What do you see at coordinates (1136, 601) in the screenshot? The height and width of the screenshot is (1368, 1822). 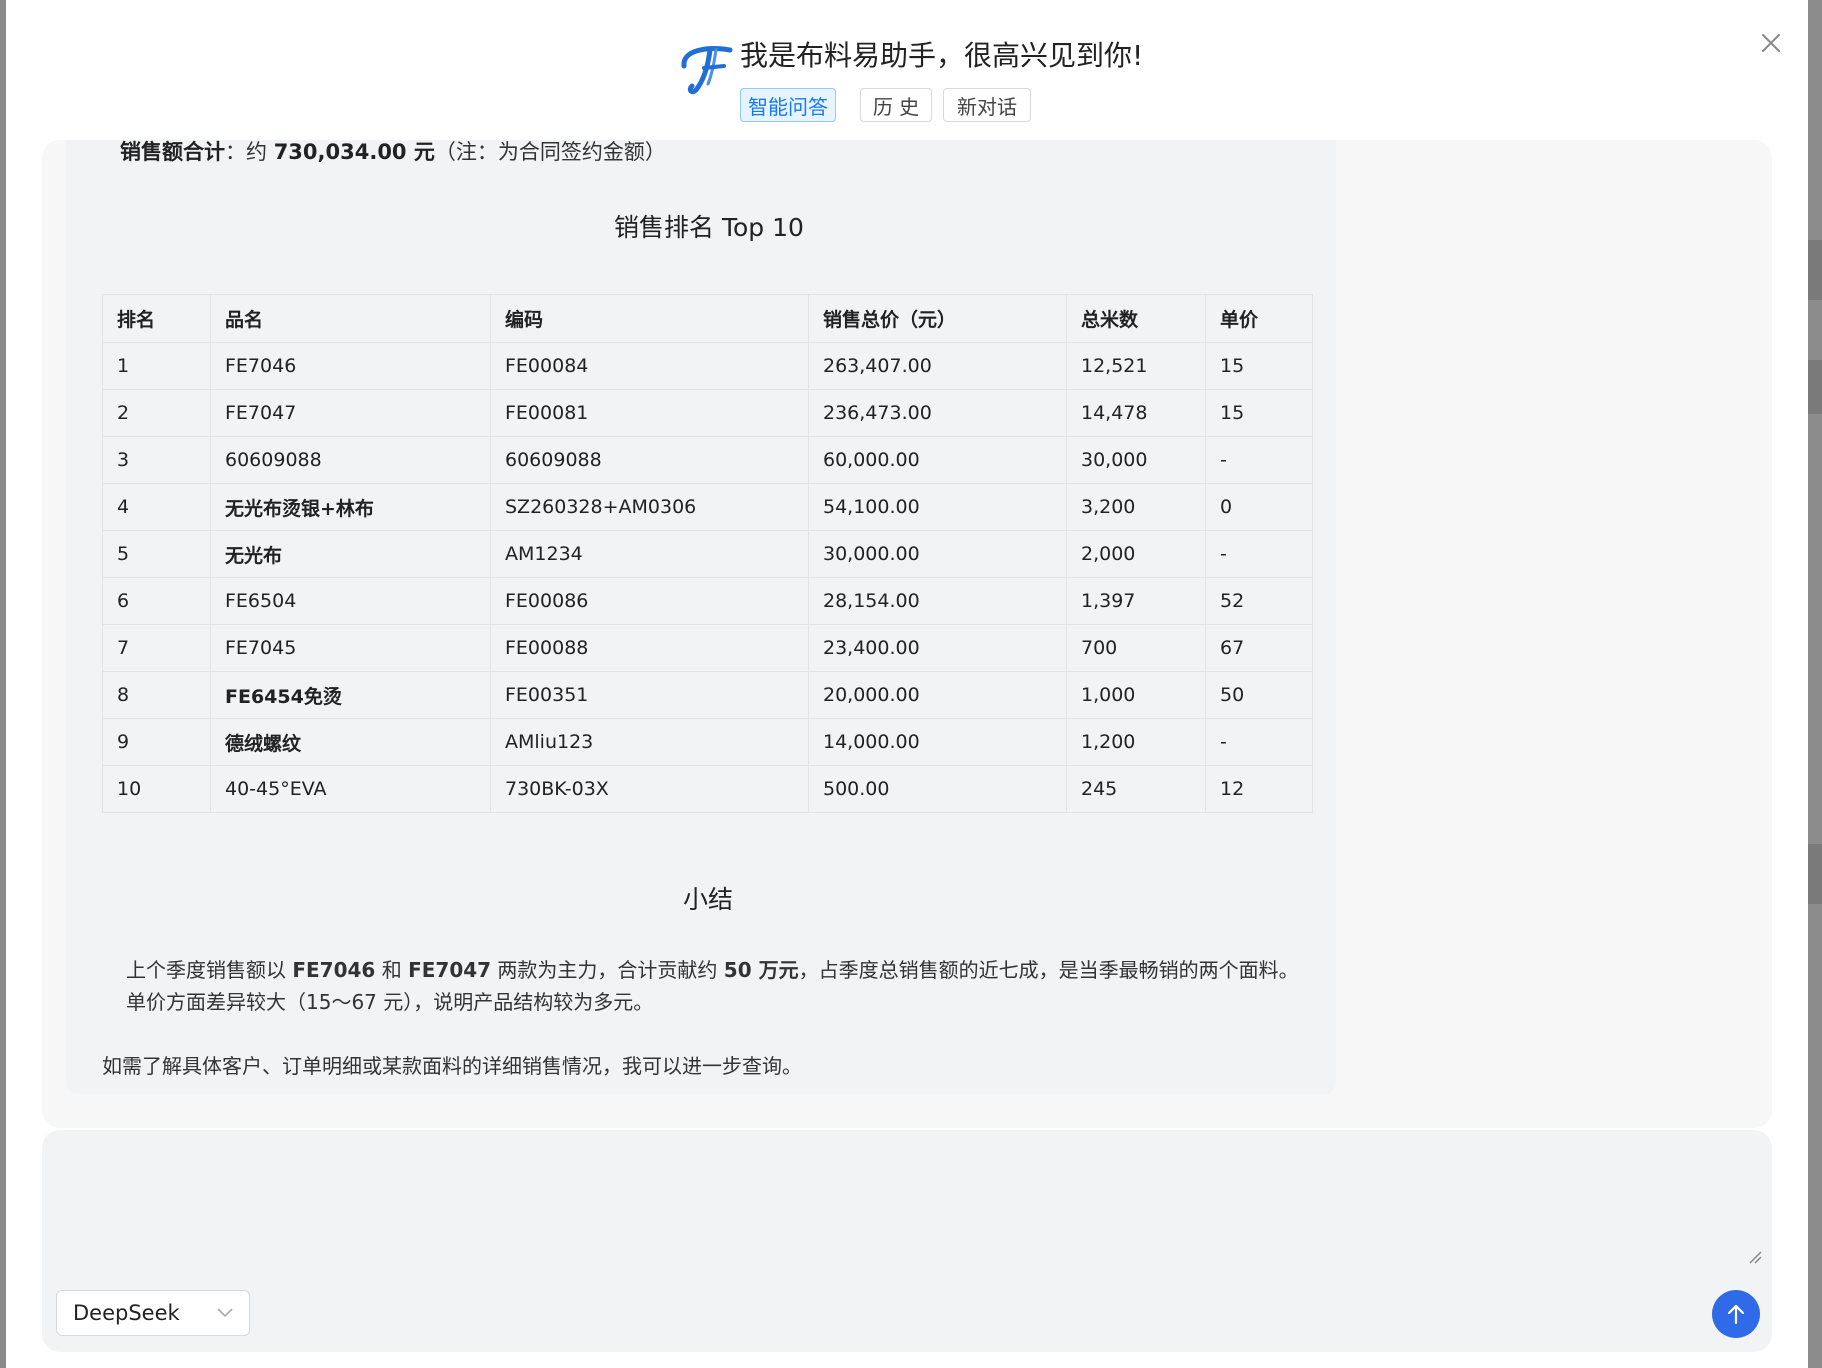 I see `cell-meters: 1,397` at bounding box center [1136, 601].